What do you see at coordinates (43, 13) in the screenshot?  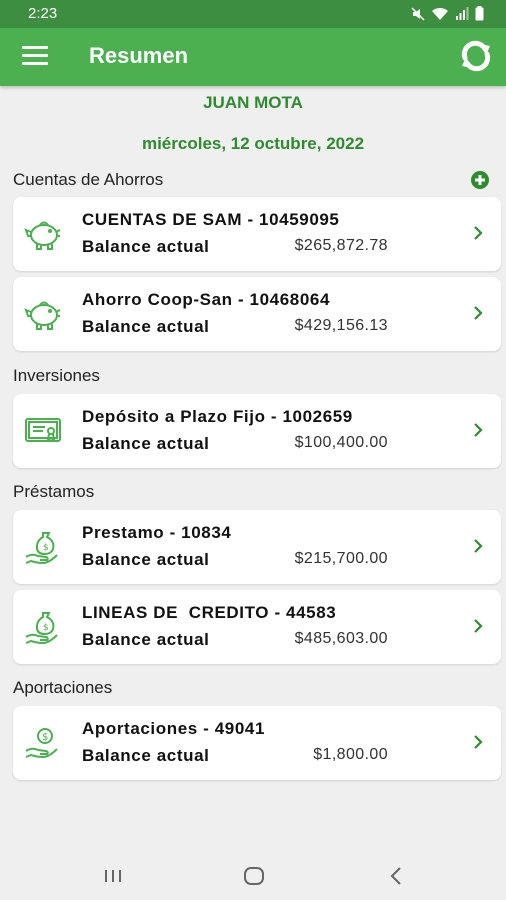 I see `status-time: 2:23` at bounding box center [43, 13].